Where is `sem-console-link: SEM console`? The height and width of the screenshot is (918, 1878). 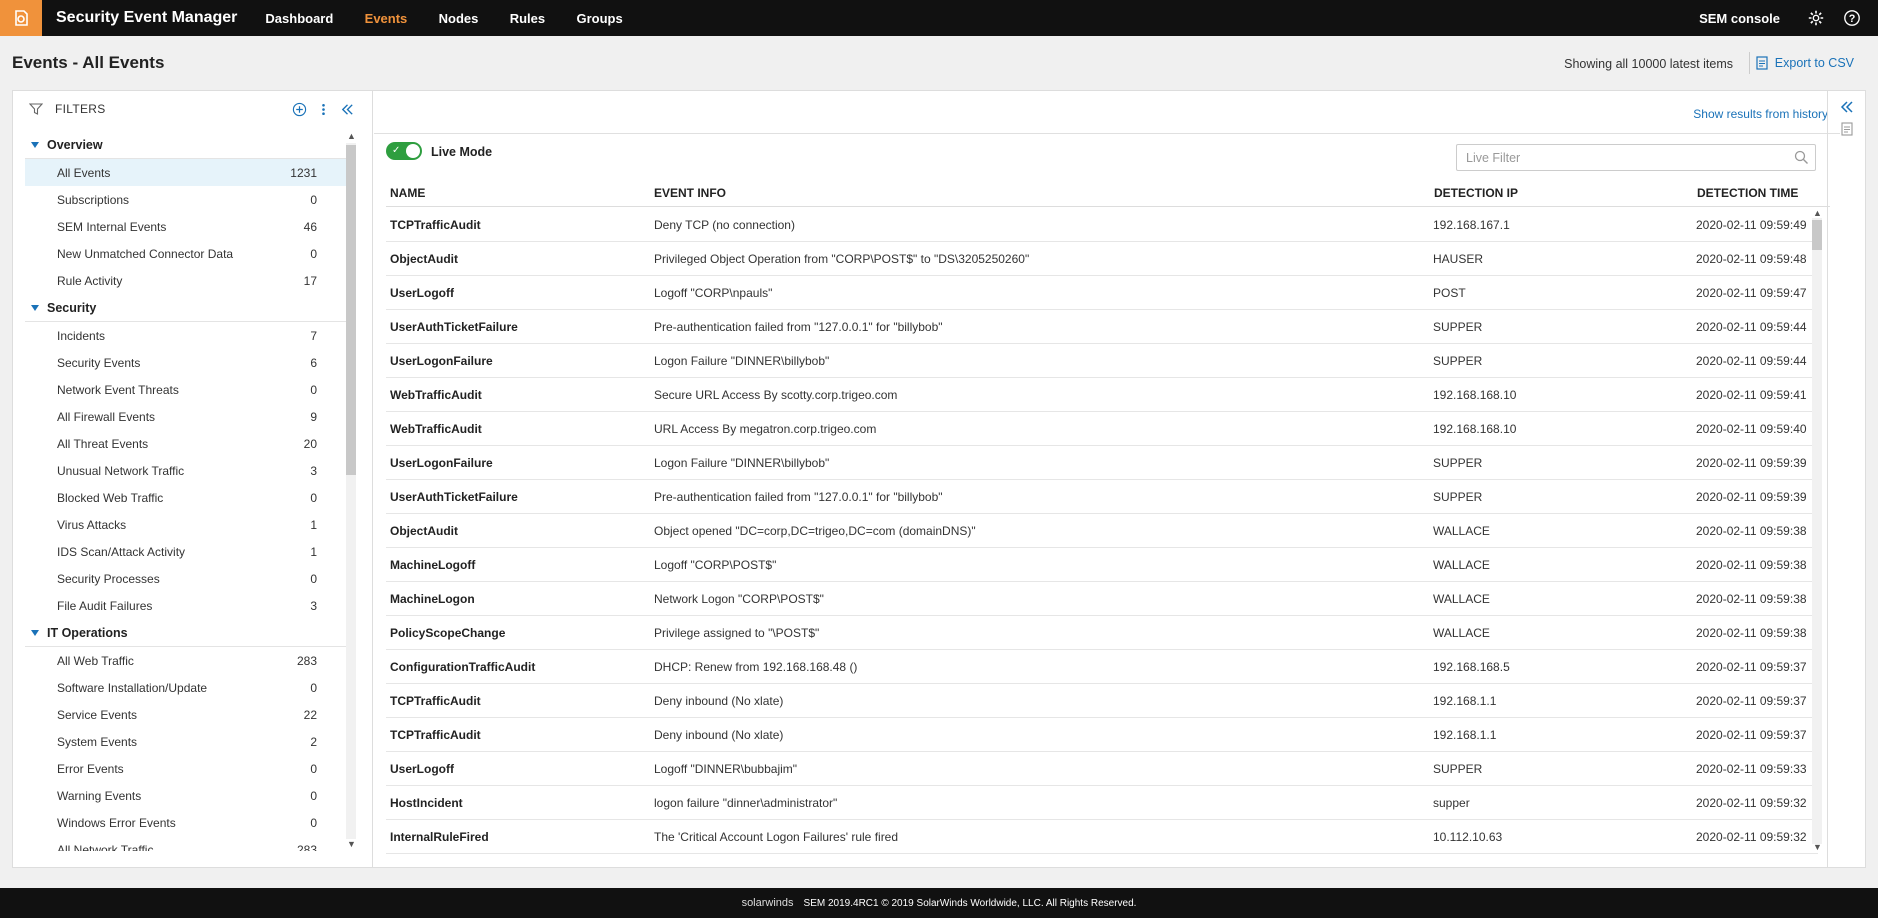 sem-console-link: SEM console is located at coordinates (1739, 18).